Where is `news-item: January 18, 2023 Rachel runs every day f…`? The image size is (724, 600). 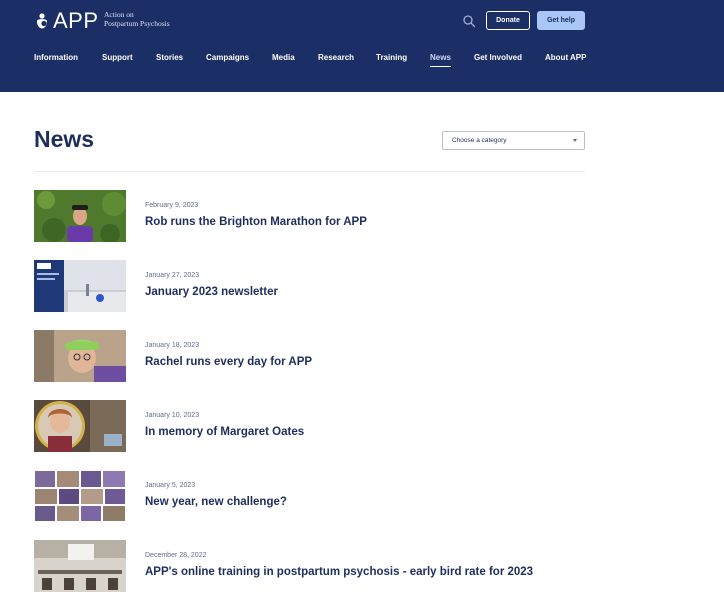 news-item: January 18, 2023 Rachel runs every day f… is located at coordinates (309, 356).